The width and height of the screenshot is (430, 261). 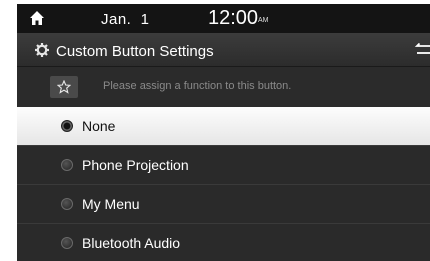 What do you see at coordinates (223, 242) in the screenshot?
I see `option-bluetooth-audio: Bluetooth Audio` at bounding box center [223, 242].